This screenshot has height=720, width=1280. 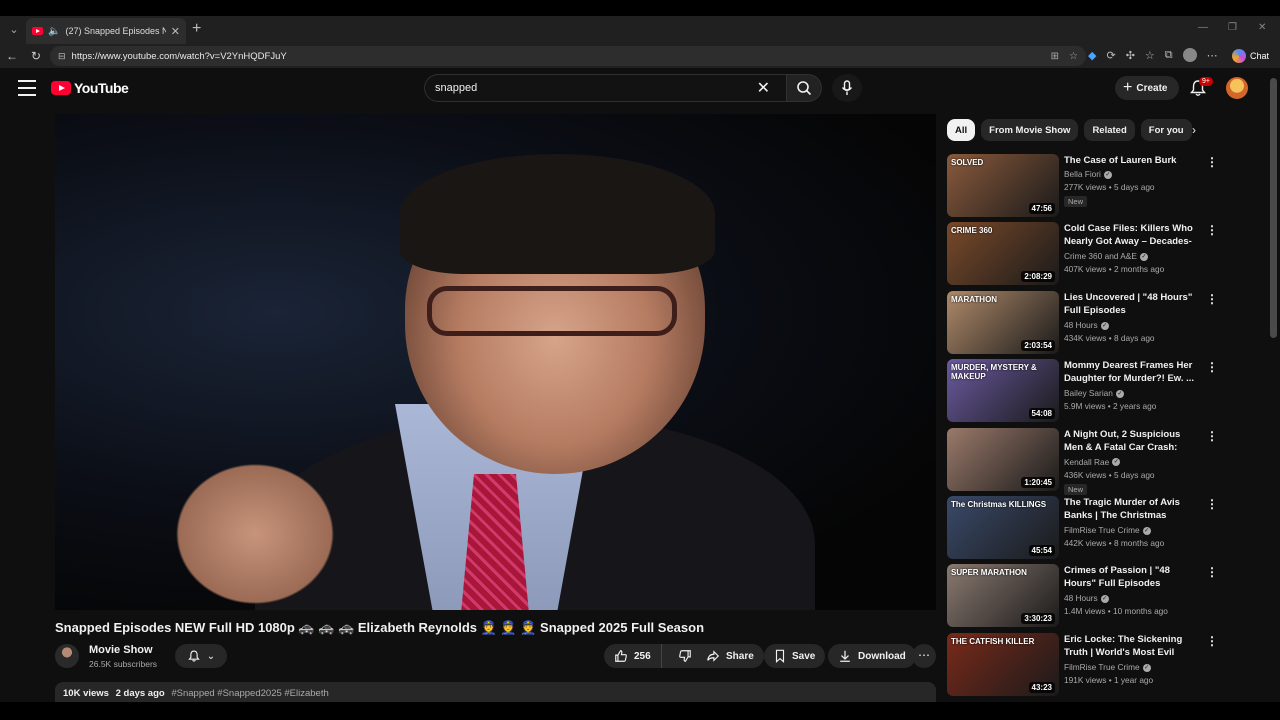 What do you see at coordinates (1088, 393) in the screenshot?
I see `channel-name: Bailey Sarian` at bounding box center [1088, 393].